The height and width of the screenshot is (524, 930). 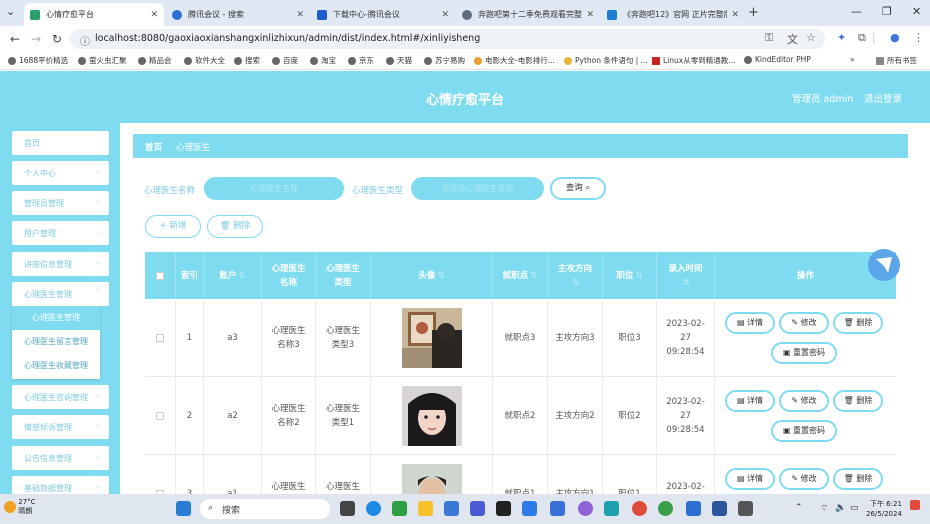 I want to click on batch-delete-button: 🗑 删除, so click(x=235, y=226).